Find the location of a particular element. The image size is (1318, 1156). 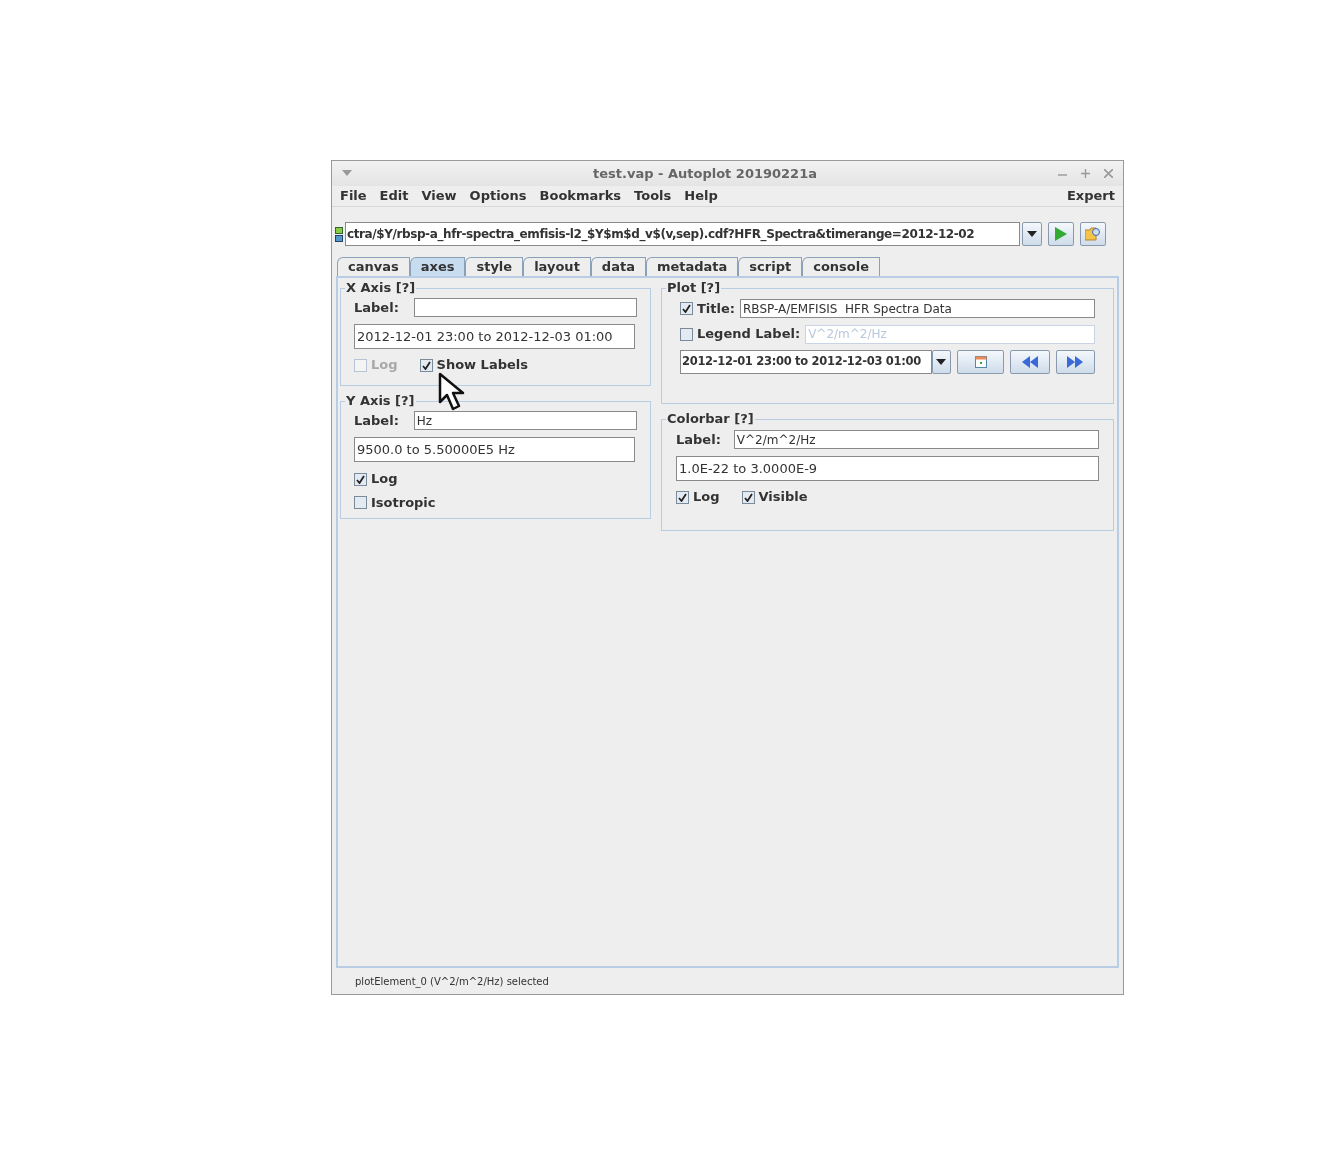

checkbox-label: Show Labels is located at coordinates (482, 365).